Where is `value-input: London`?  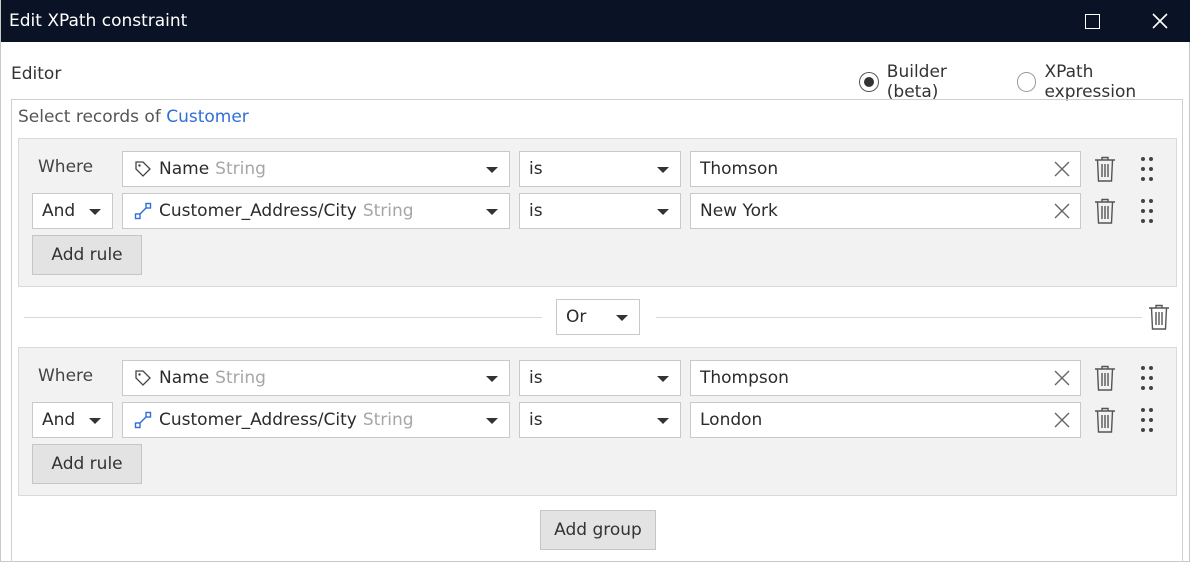
value-input: London is located at coordinates (885, 420).